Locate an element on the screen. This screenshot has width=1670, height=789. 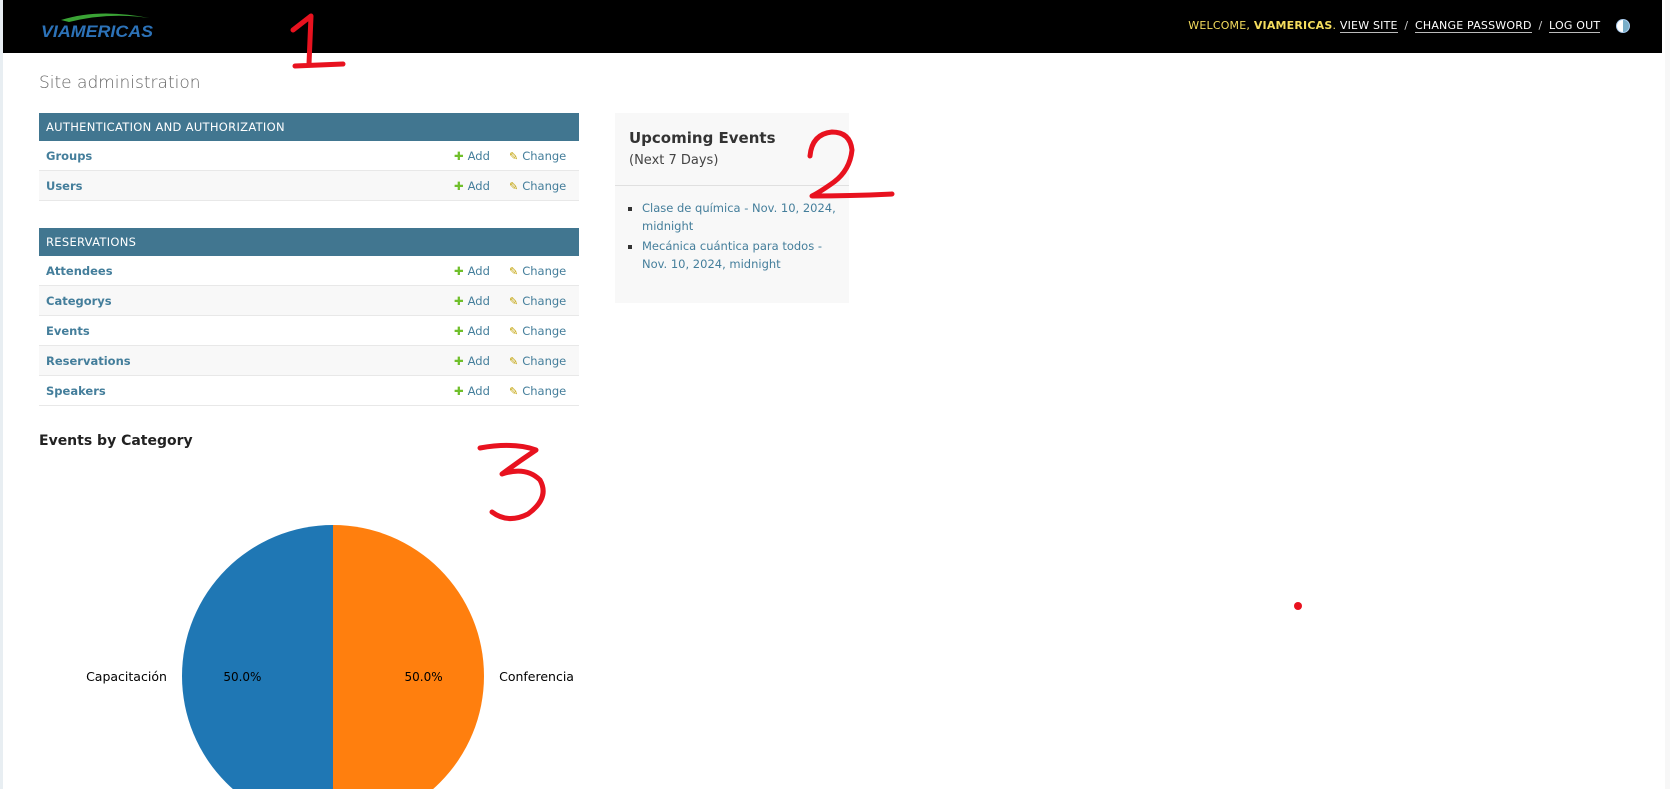
viamericas-logo: VIAMERICAS is located at coordinates (99, 26).